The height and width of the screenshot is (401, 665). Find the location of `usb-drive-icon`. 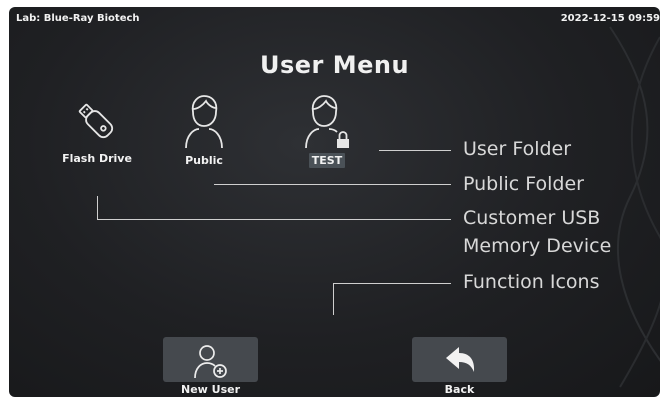

usb-drive-icon is located at coordinates (97, 122).